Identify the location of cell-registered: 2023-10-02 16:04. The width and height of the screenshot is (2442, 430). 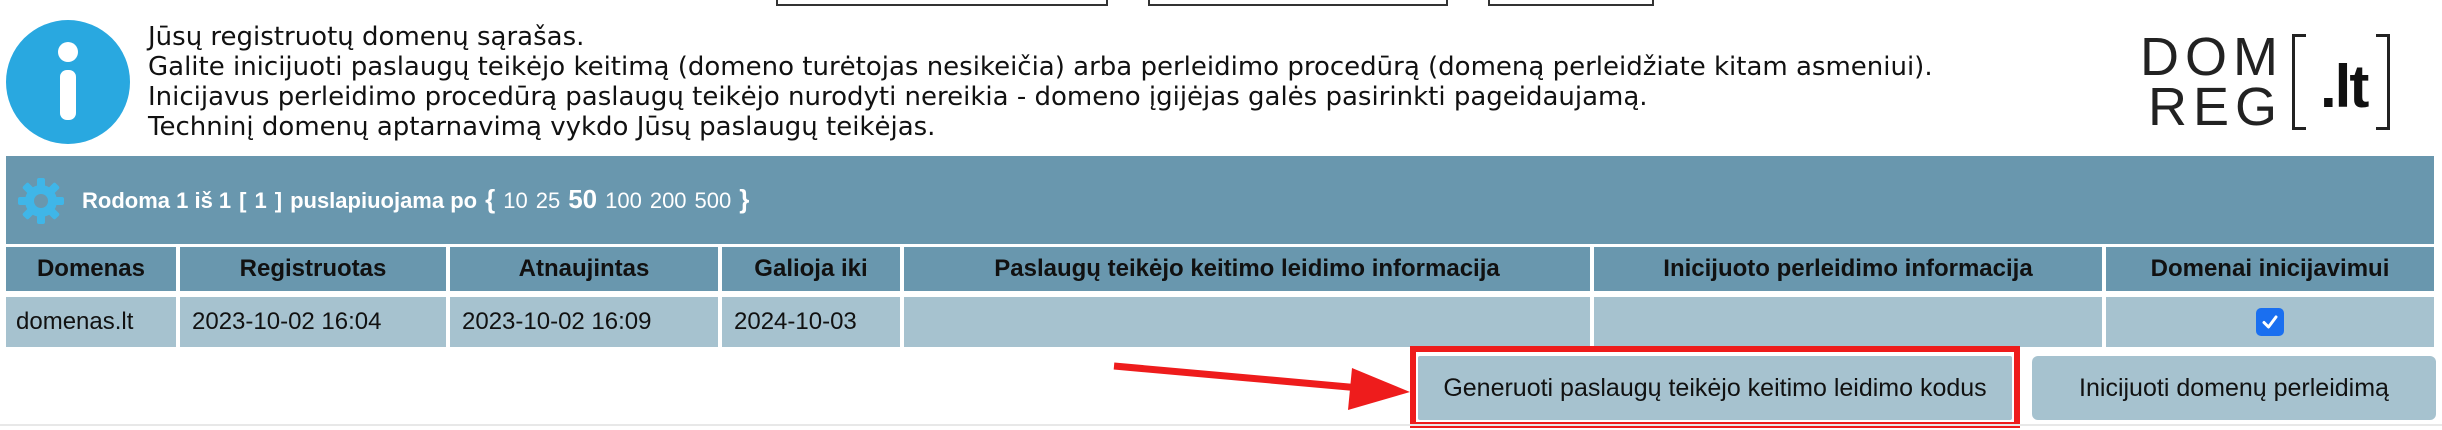
(313, 322).